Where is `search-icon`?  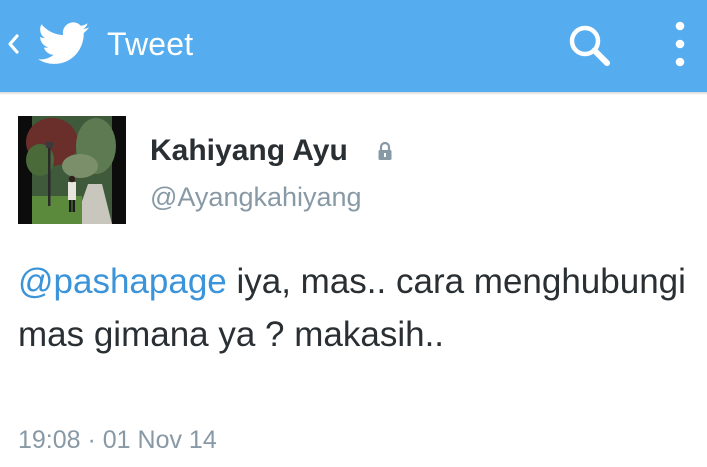
search-icon is located at coordinates (590, 45).